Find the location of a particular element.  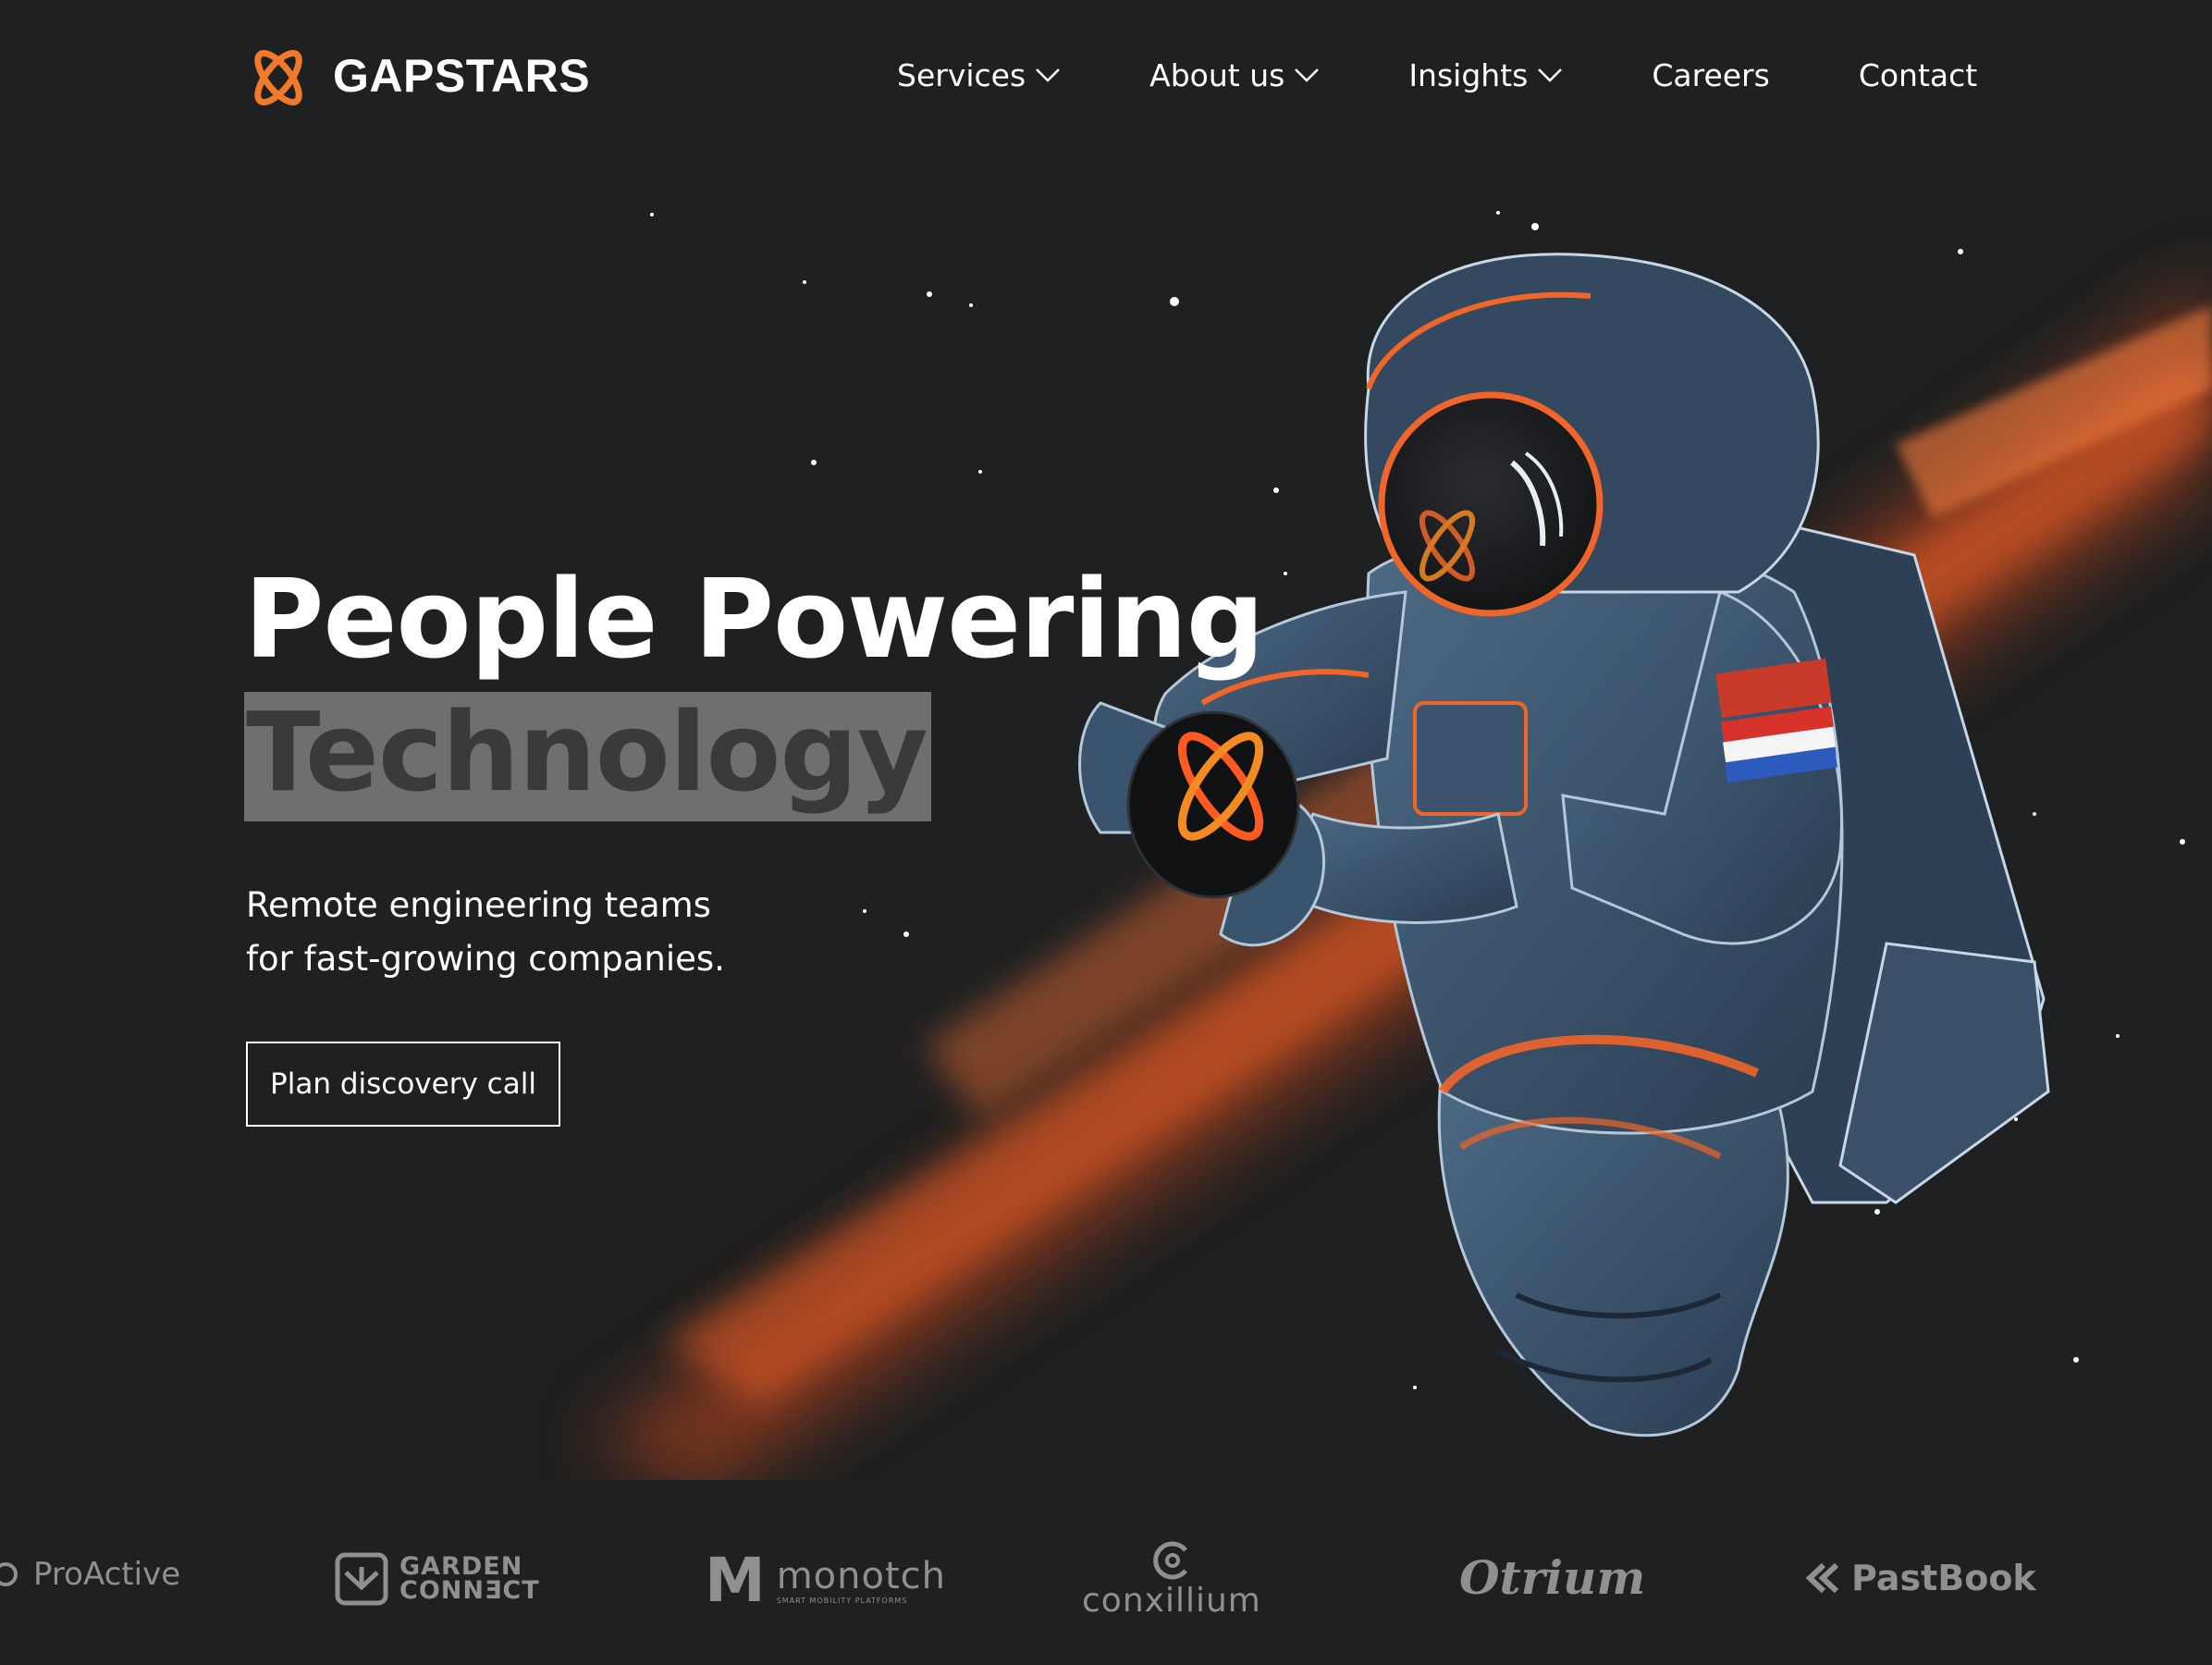

nav-item-contact: Contact is located at coordinates (1918, 75).